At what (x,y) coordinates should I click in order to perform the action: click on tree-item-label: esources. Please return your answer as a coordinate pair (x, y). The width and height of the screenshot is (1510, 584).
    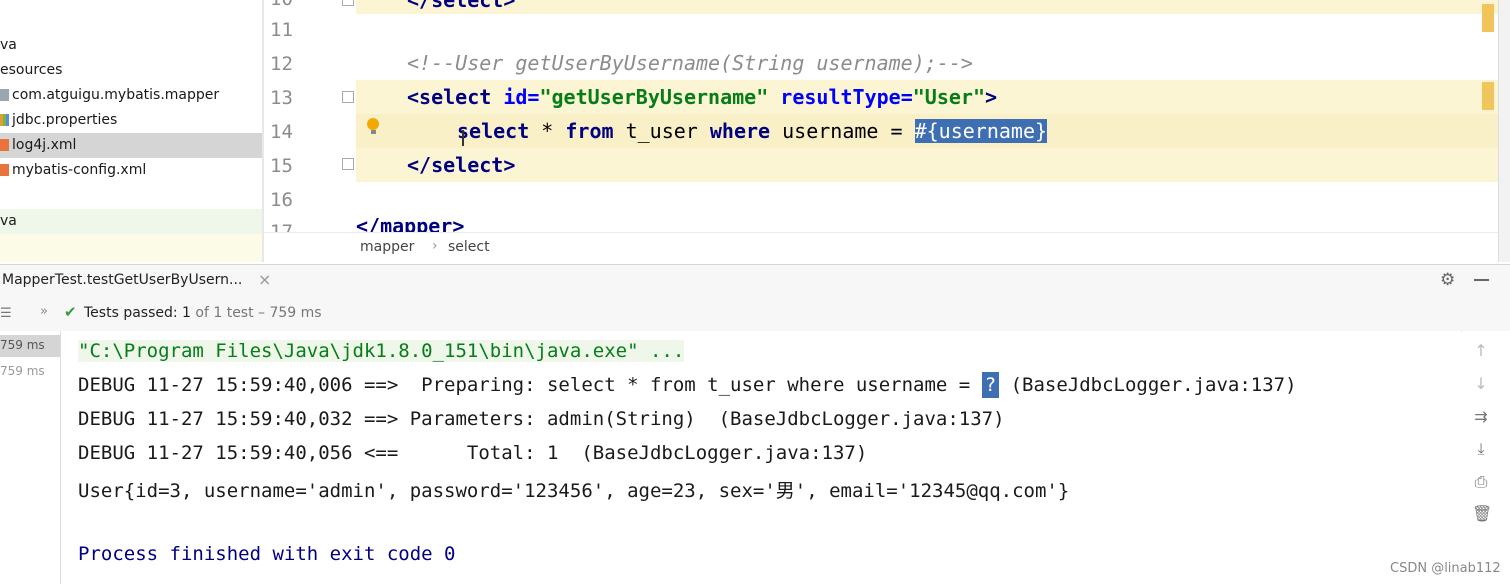
    Looking at the image, I should click on (31, 70).